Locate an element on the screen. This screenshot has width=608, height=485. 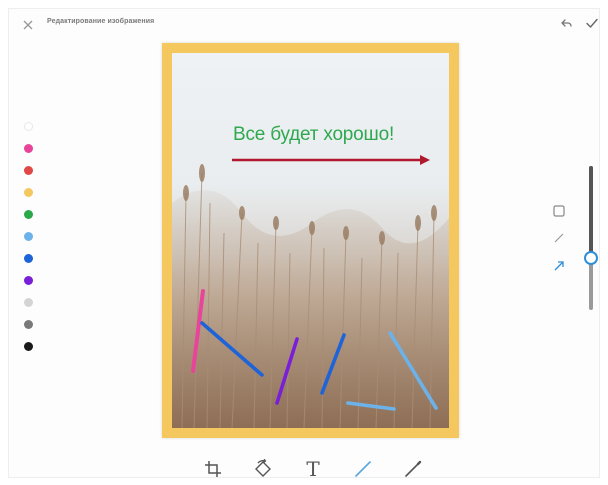
rotate-button is located at coordinates (263, 469).